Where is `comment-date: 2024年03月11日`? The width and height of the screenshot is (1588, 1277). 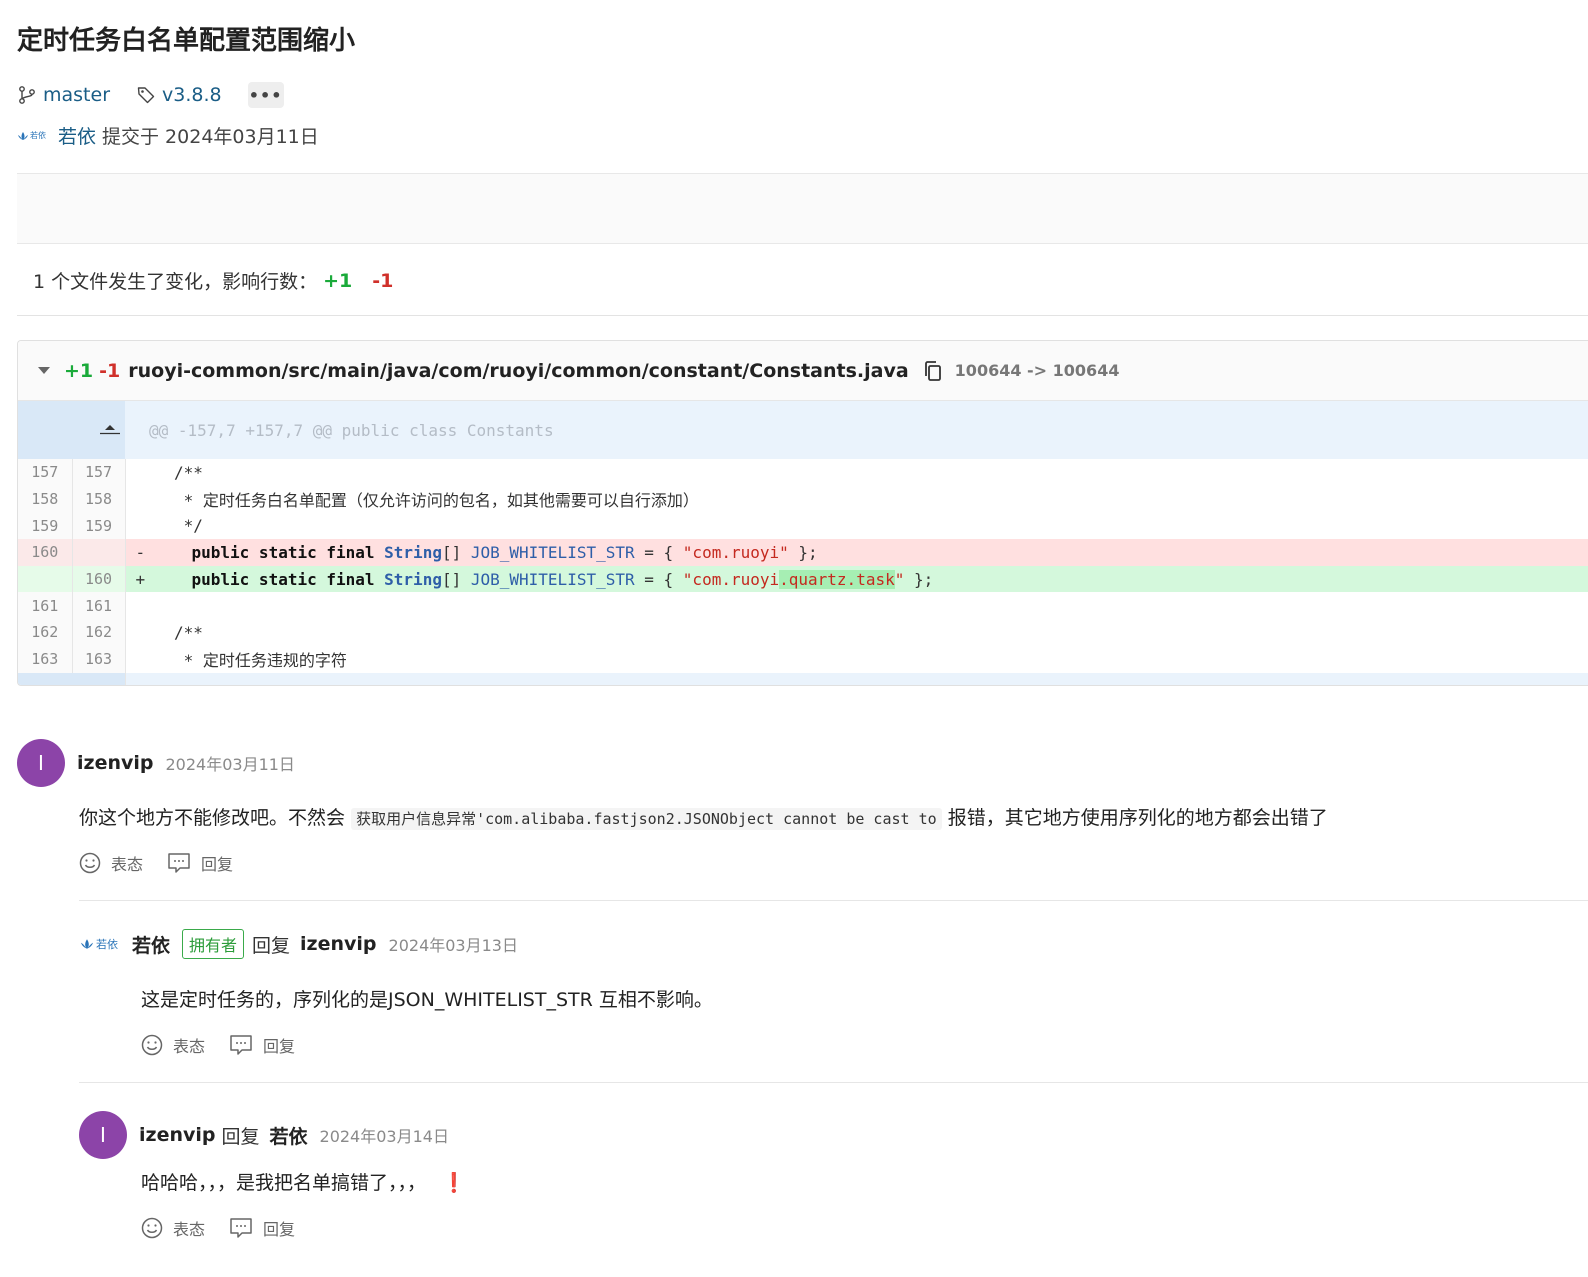 comment-date: 2024年03月11日 is located at coordinates (230, 764).